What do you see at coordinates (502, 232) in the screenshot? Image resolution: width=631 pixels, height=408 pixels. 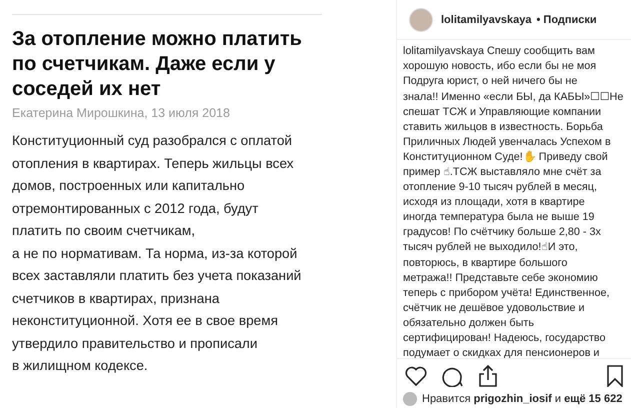 I see `caption-line: градусов! По счётчику больше 2,80 - 3х` at bounding box center [502, 232].